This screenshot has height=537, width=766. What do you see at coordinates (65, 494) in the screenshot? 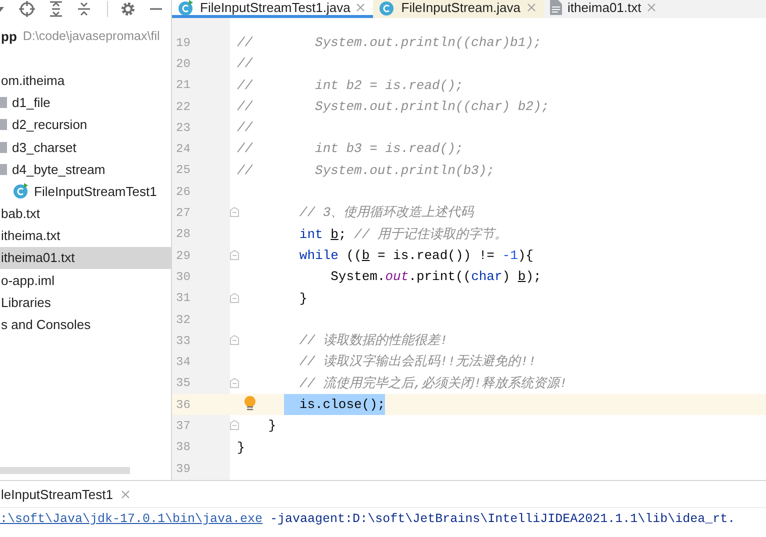
I see `run-tab: leInputStreamTest1` at bounding box center [65, 494].